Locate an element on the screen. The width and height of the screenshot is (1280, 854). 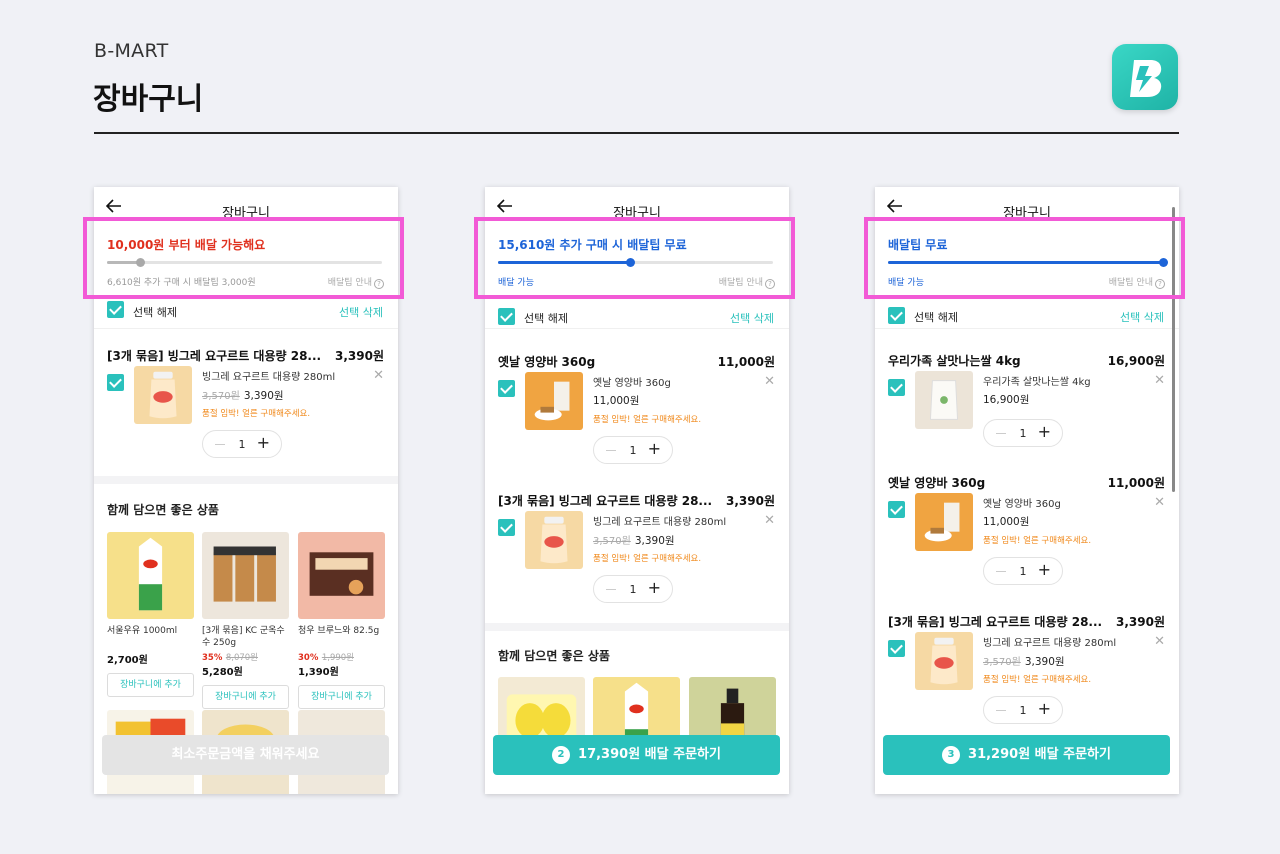
recommend-price: 5,280원 is located at coordinates (222, 672).